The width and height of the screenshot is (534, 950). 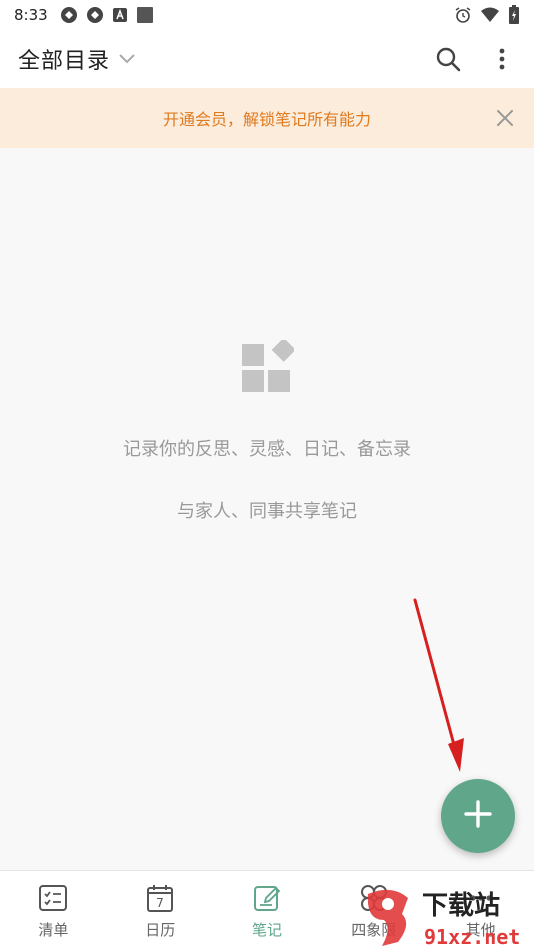 I want to click on wifi-icon, so click(x=490, y=15).